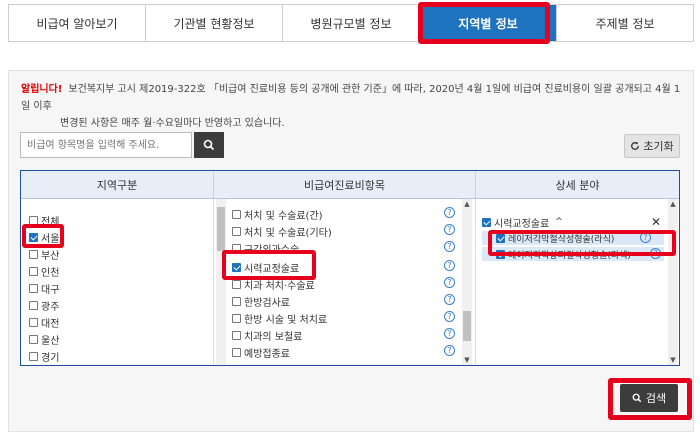 The height and width of the screenshot is (440, 700). I want to click on item-row-vision-correction: 시력교정술료, so click(265, 267).